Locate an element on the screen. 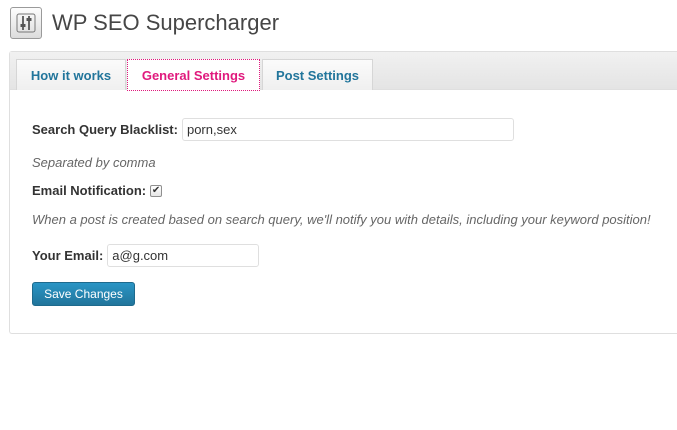 The image size is (677, 430). tab-post-settings: Post Settings is located at coordinates (317, 74).